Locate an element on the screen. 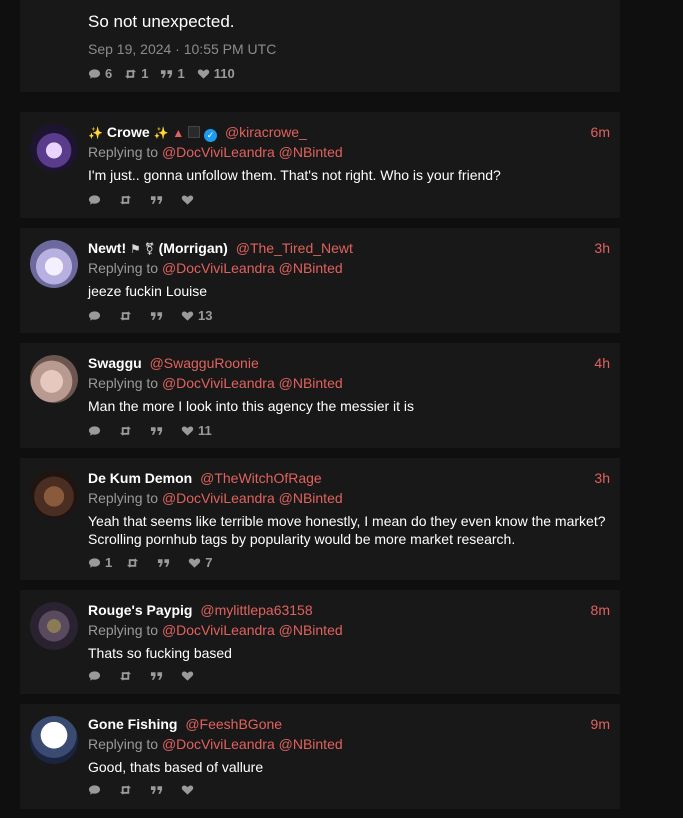  main-tweet-date: Sep 19, 2024 · 10:55 PM UTC is located at coordinates (182, 49).